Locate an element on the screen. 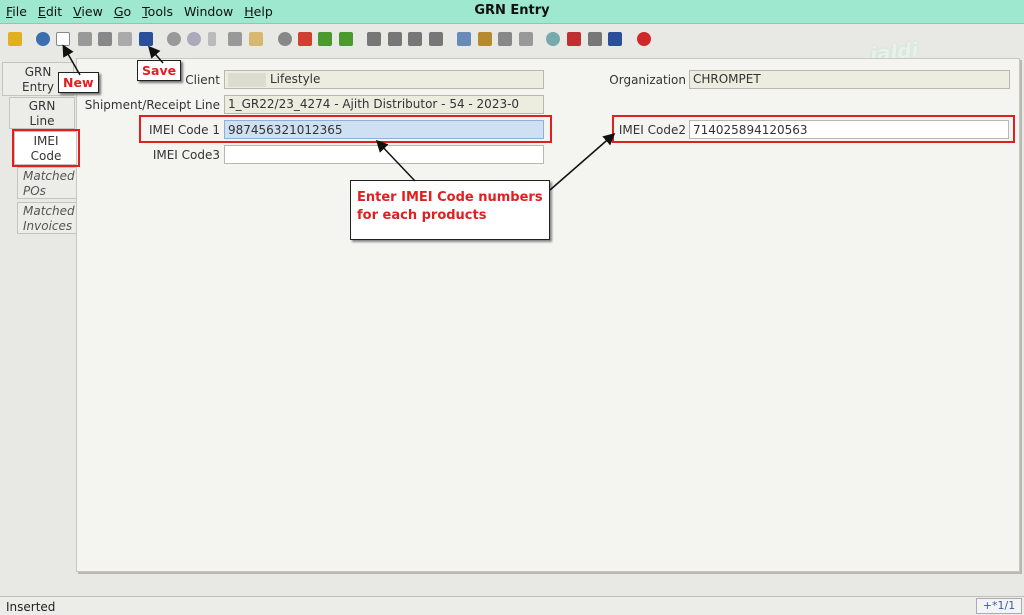 This screenshot has height=615, width=1024. organization-field: CHROMPET is located at coordinates (849, 79).